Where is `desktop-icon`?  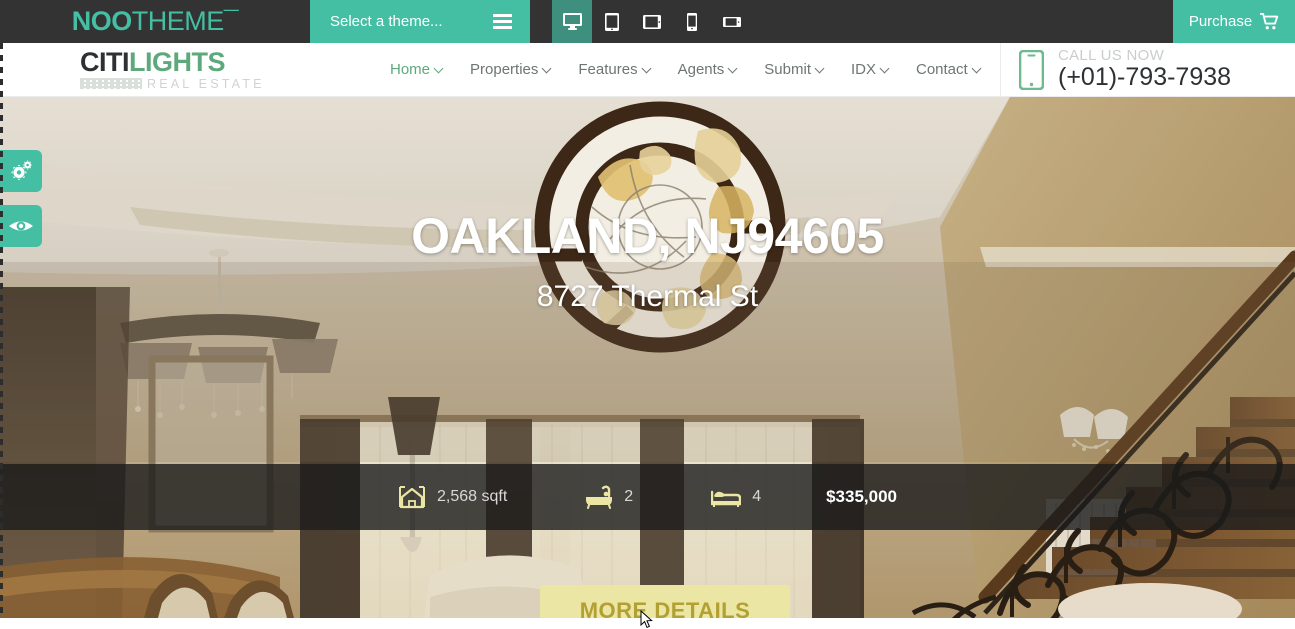 desktop-icon is located at coordinates (572, 21).